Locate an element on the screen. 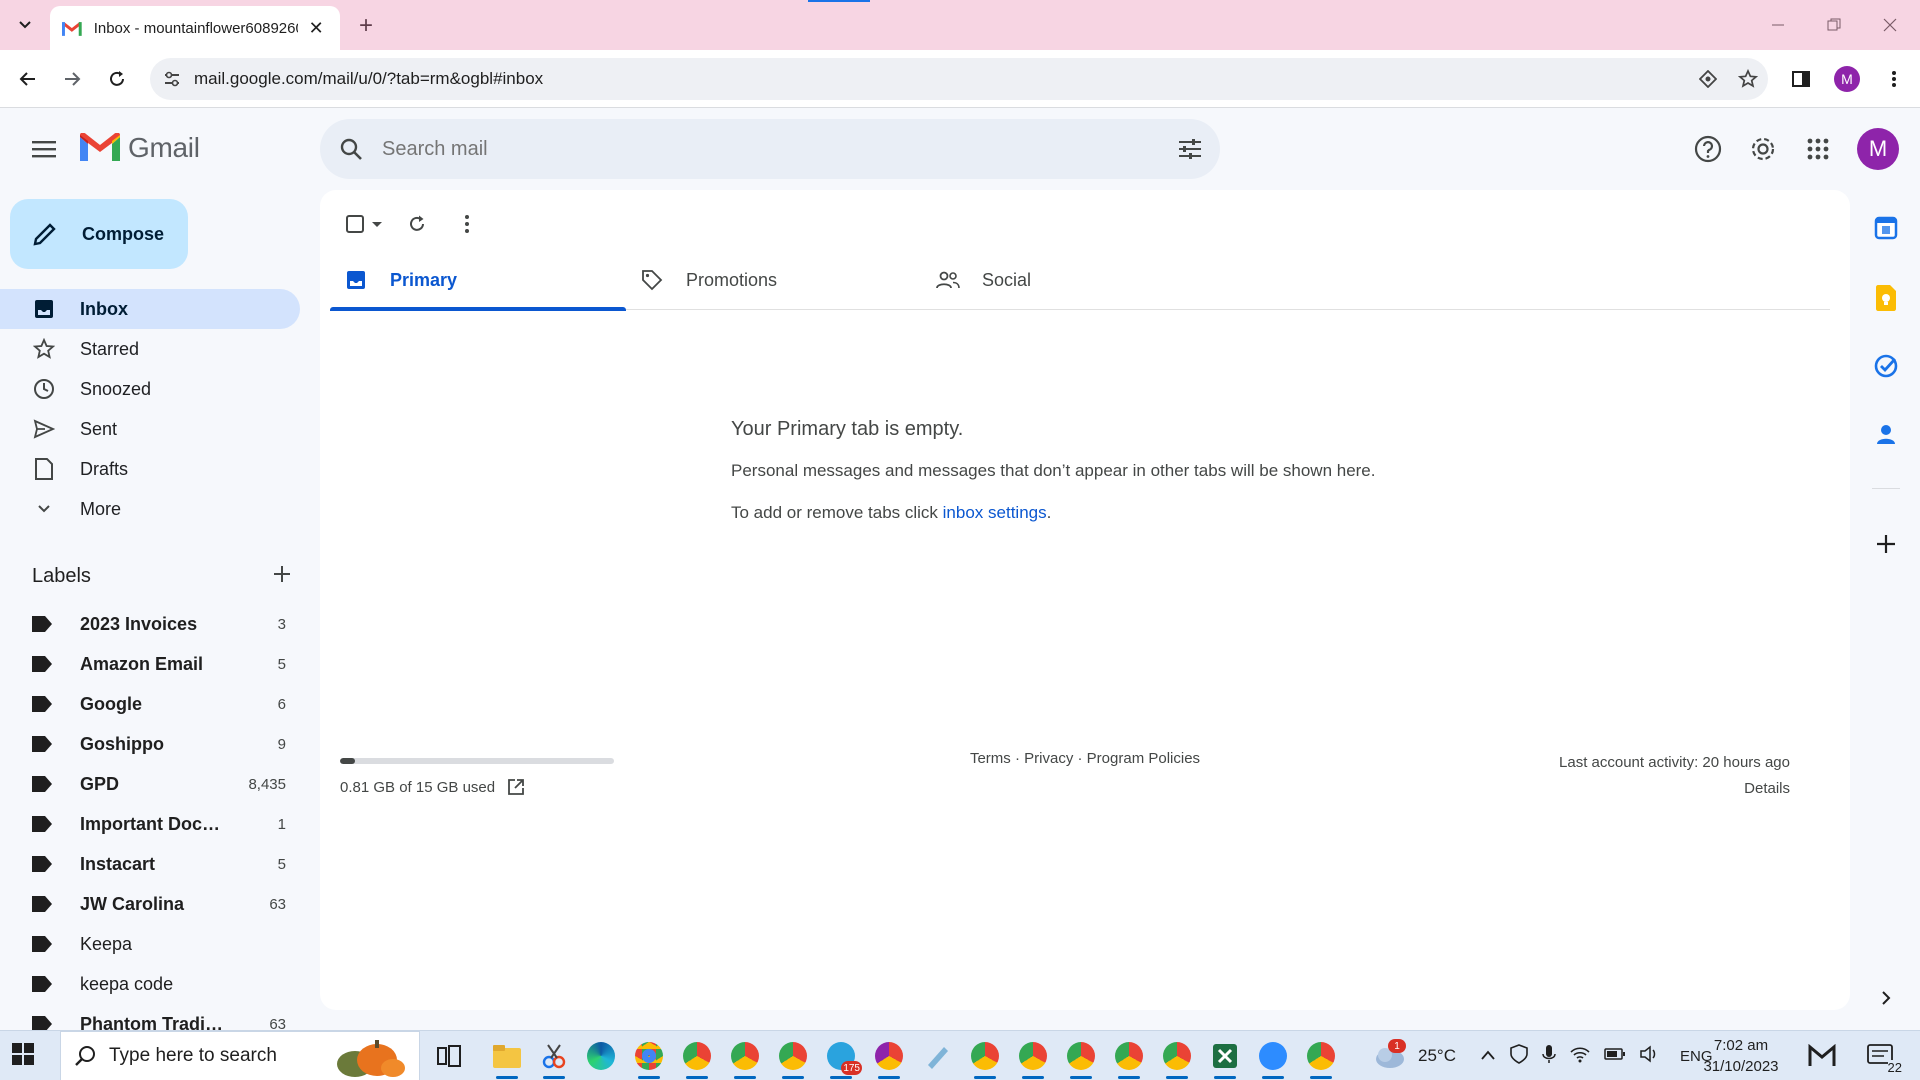  tab-social: Social is located at coordinates (1070, 280).